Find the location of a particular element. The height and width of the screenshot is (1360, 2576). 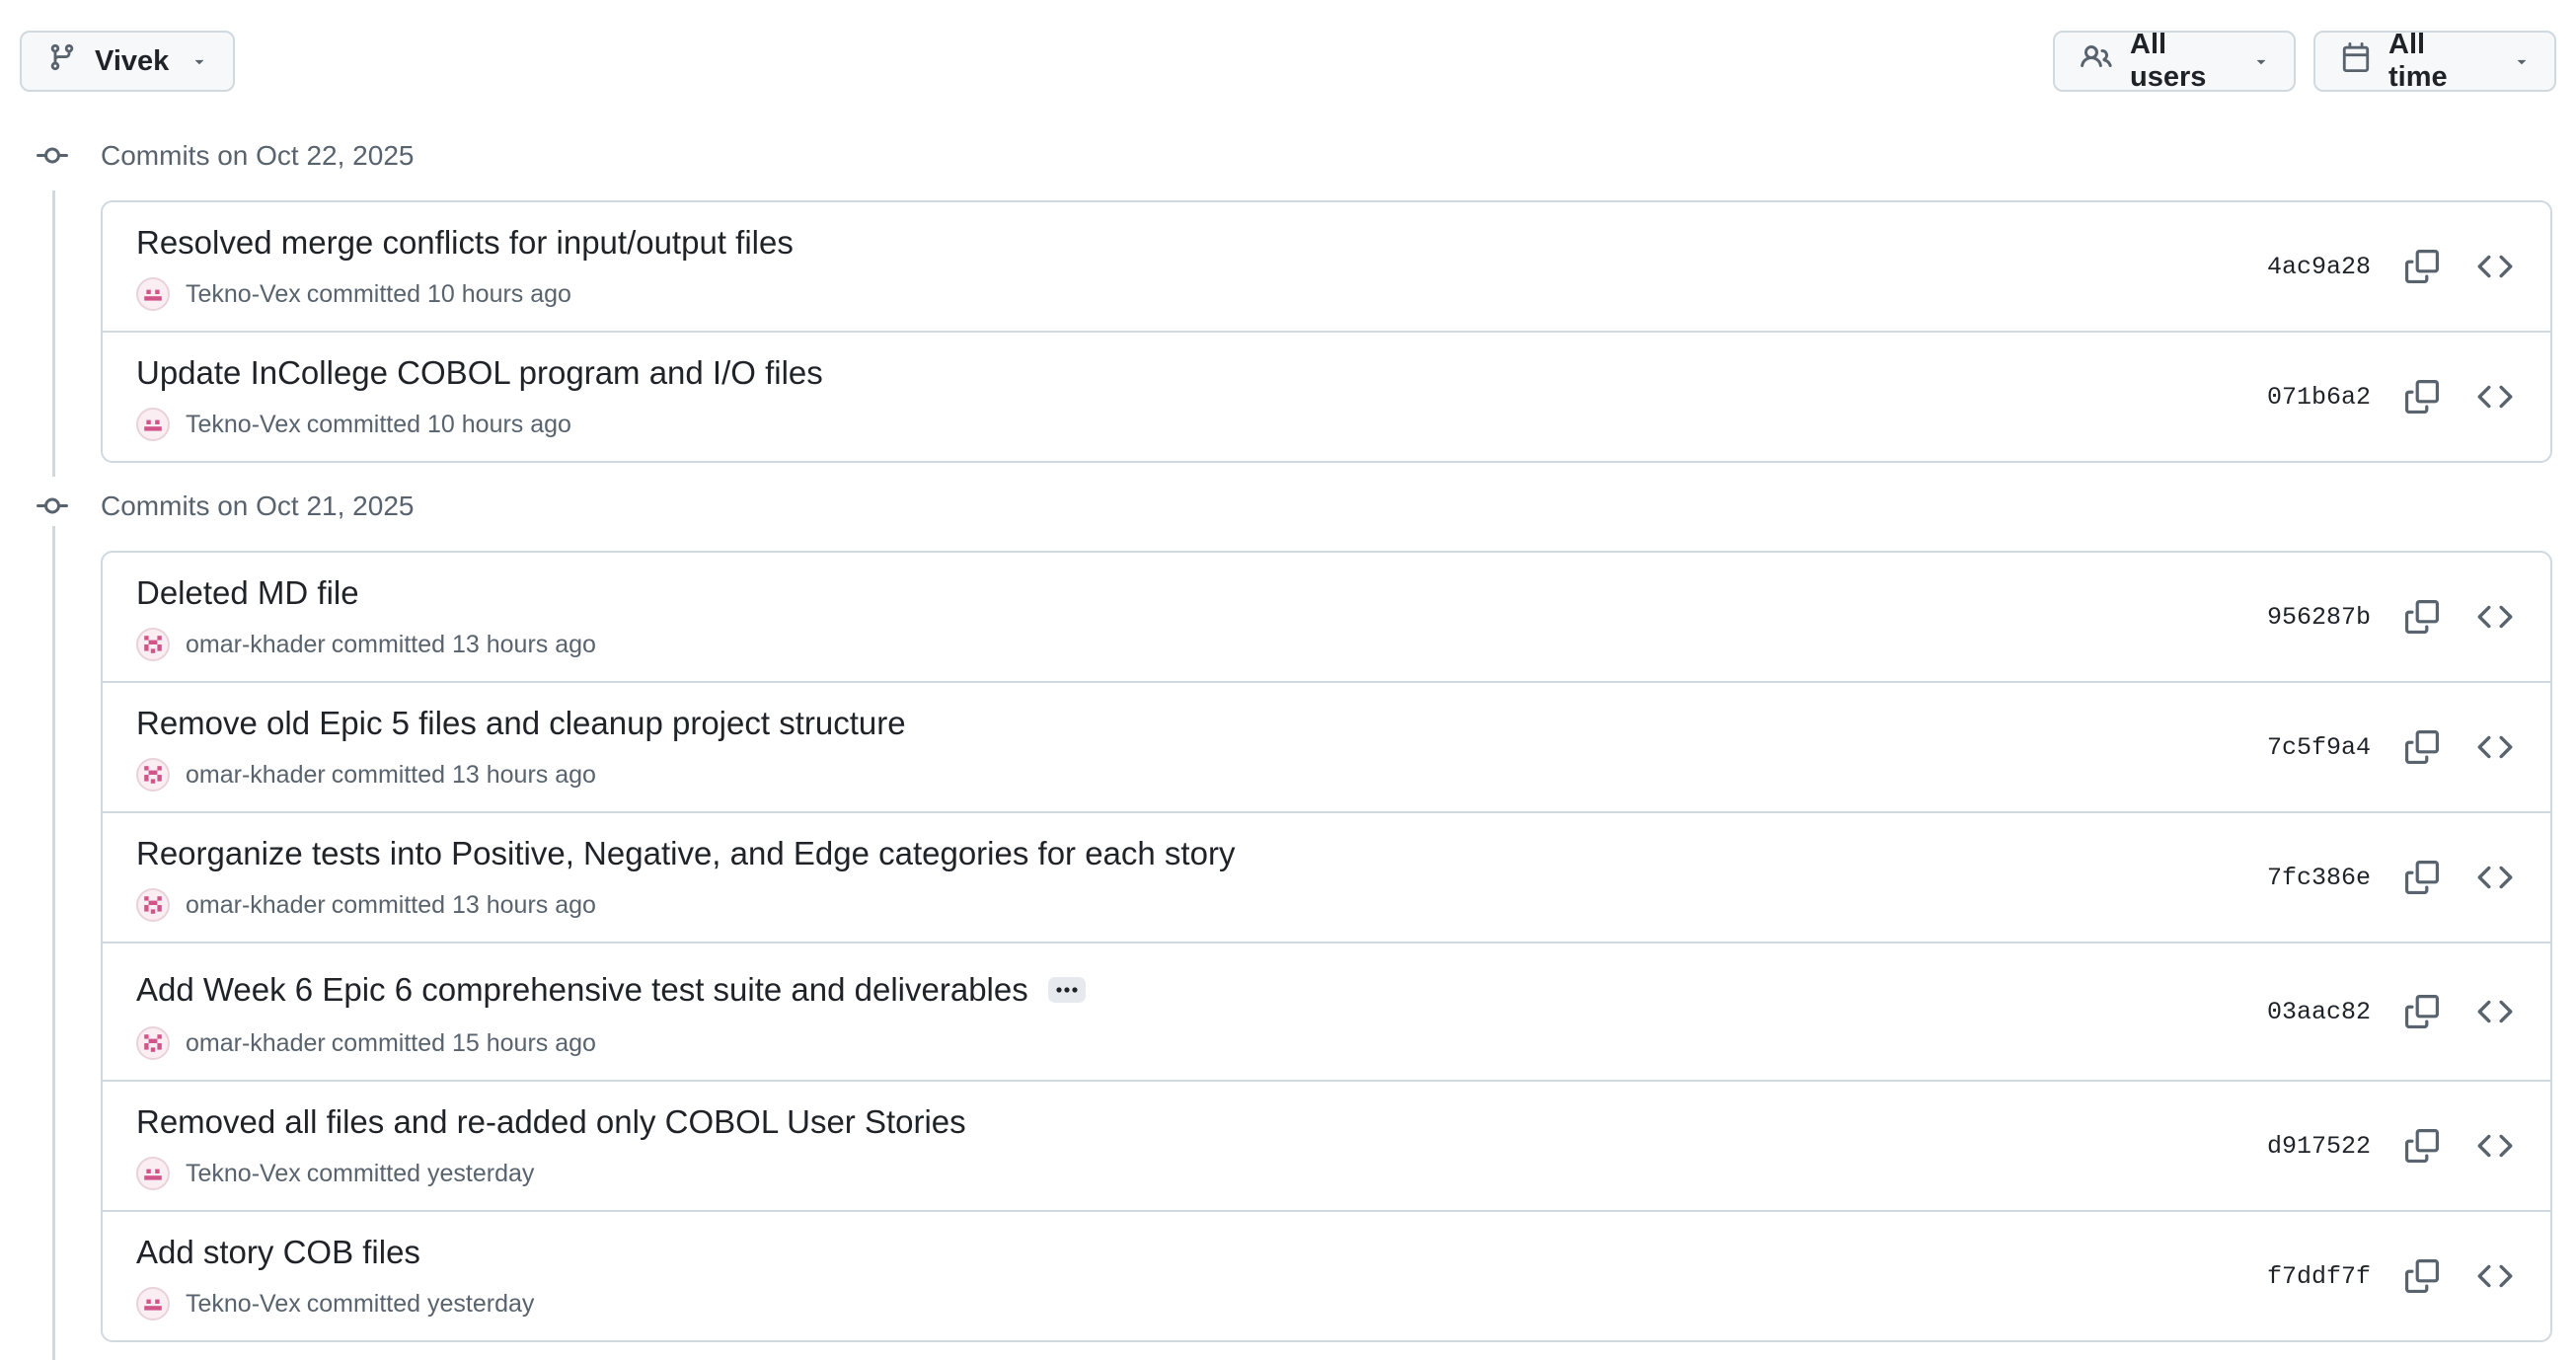

commit-sha-link: 4ac9a28 is located at coordinates (2311, 267).